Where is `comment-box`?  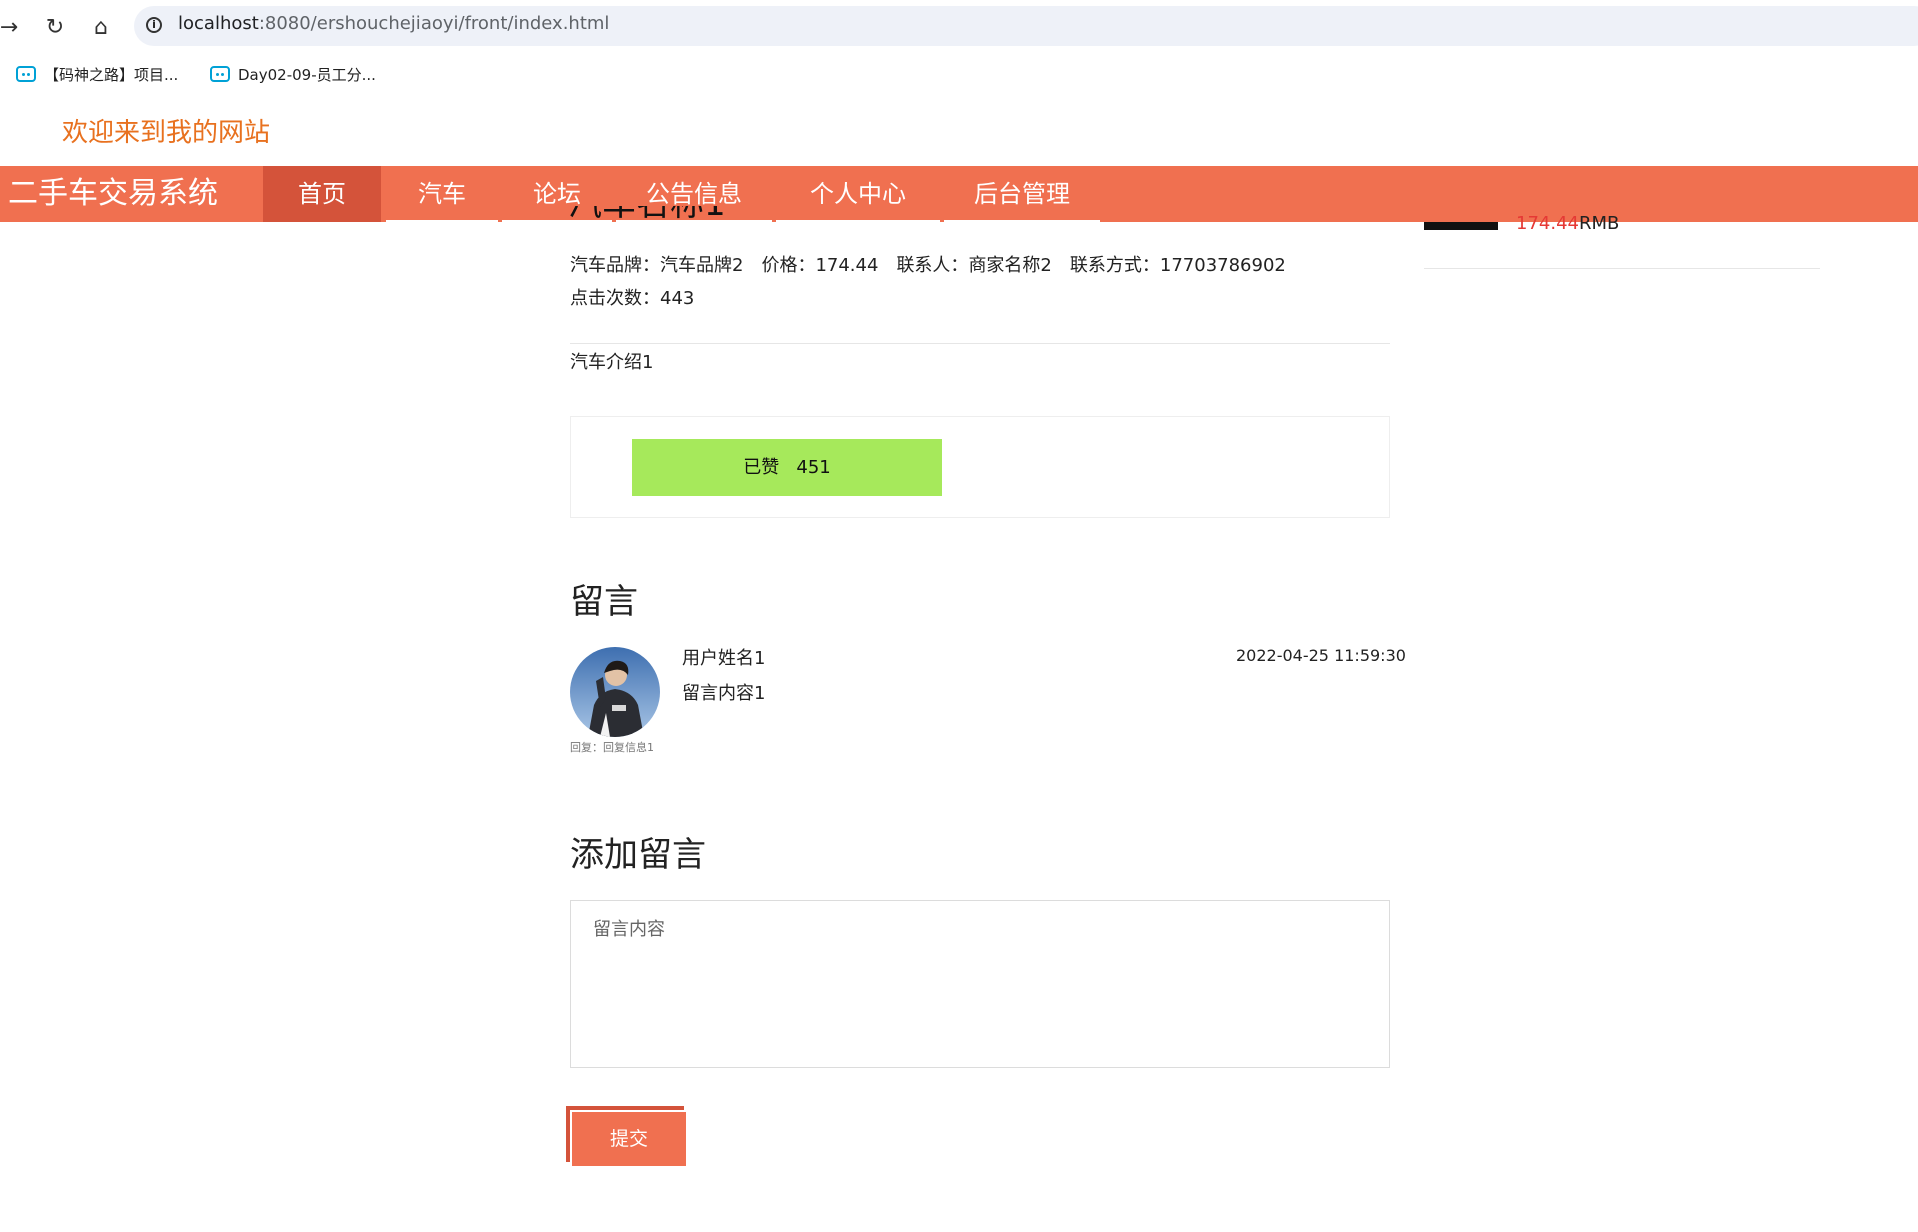 comment-box is located at coordinates (980, 984).